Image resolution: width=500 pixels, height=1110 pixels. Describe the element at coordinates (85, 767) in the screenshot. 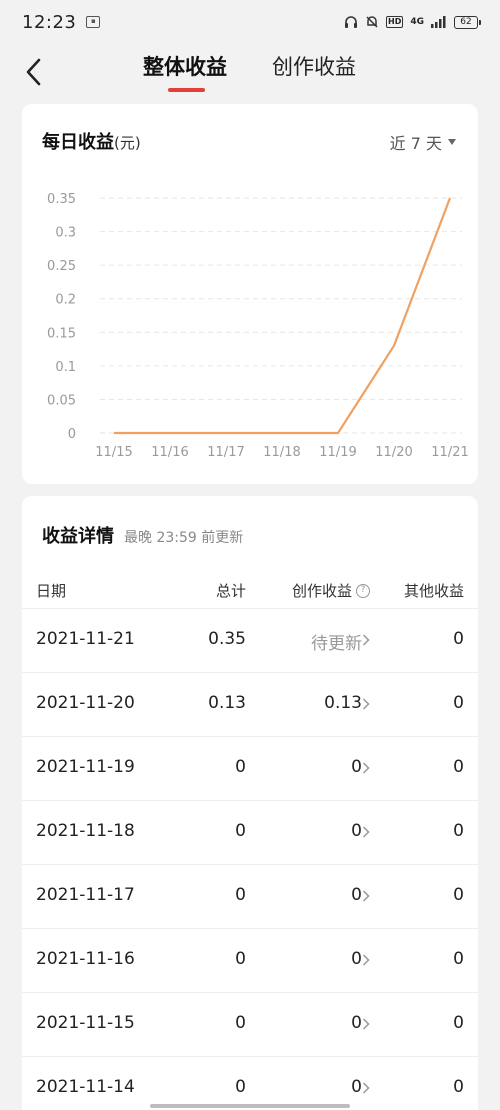

I see `row-date: 2021-11-19` at that location.